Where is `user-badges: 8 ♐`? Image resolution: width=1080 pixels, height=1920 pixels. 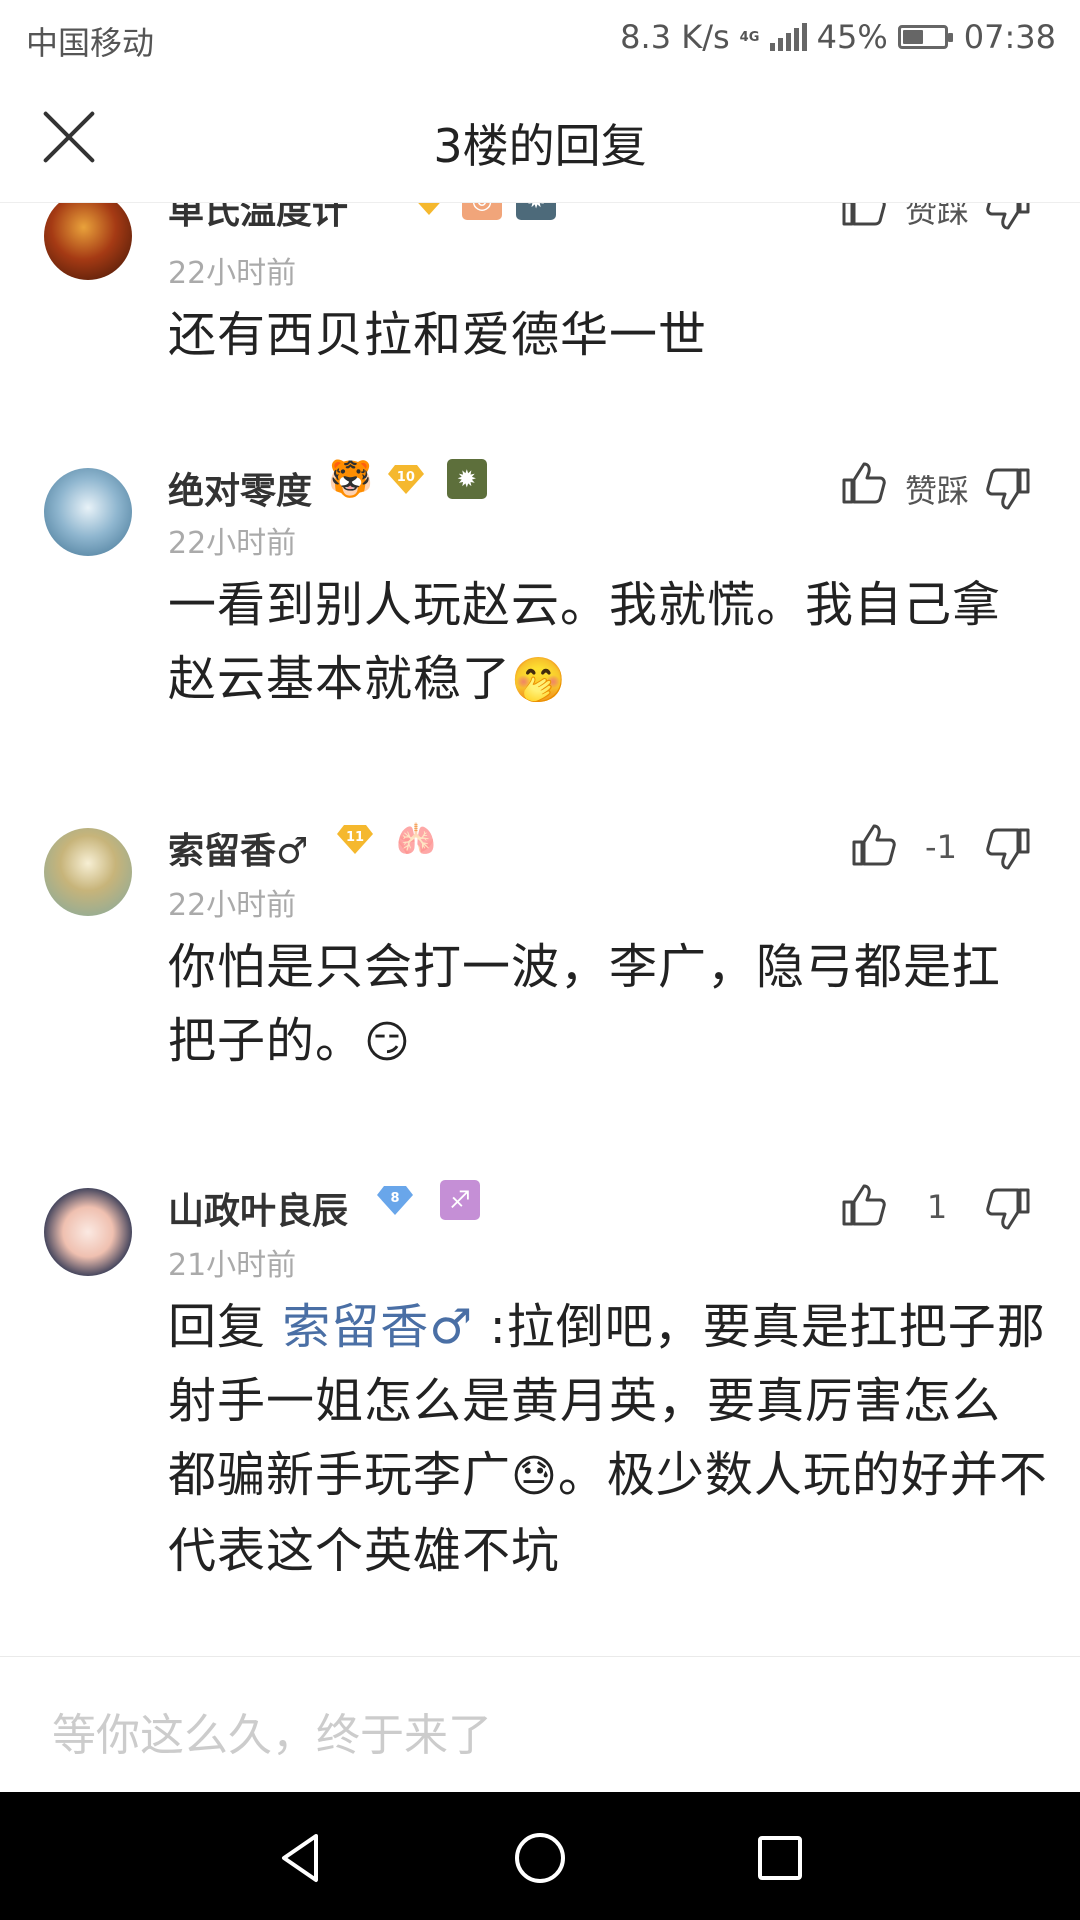 user-badges: 8 ♐ is located at coordinates (428, 1200).